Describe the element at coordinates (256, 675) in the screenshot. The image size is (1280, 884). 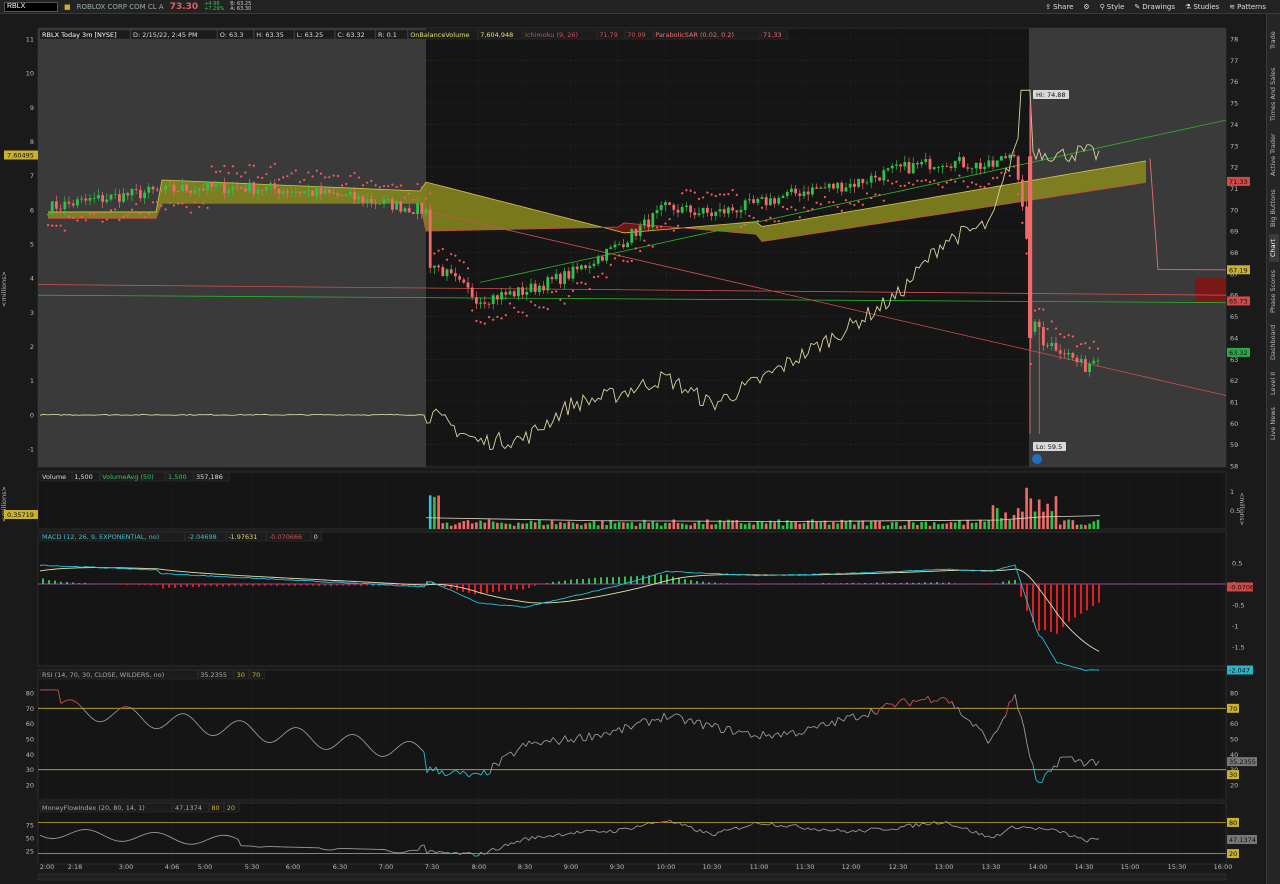
I see `panel-header-text: 70` at that location.